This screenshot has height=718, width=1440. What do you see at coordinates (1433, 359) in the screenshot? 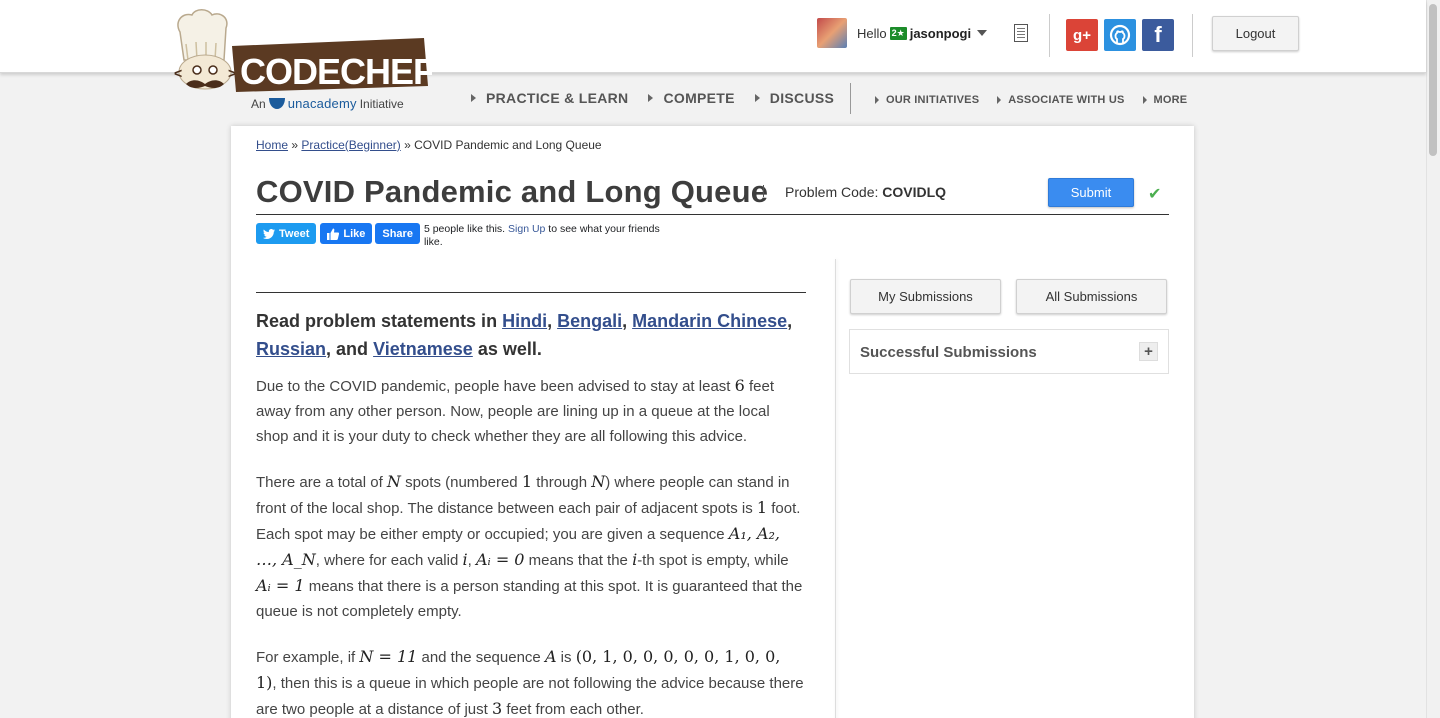
I see `page-scrollbar` at bounding box center [1433, 359].